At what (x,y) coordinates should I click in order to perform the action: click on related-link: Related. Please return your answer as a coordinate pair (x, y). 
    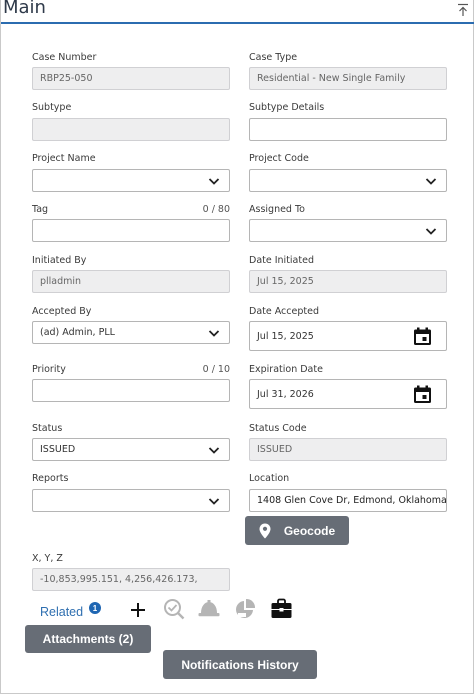
    Looking at the image, I should click on (61, 612).